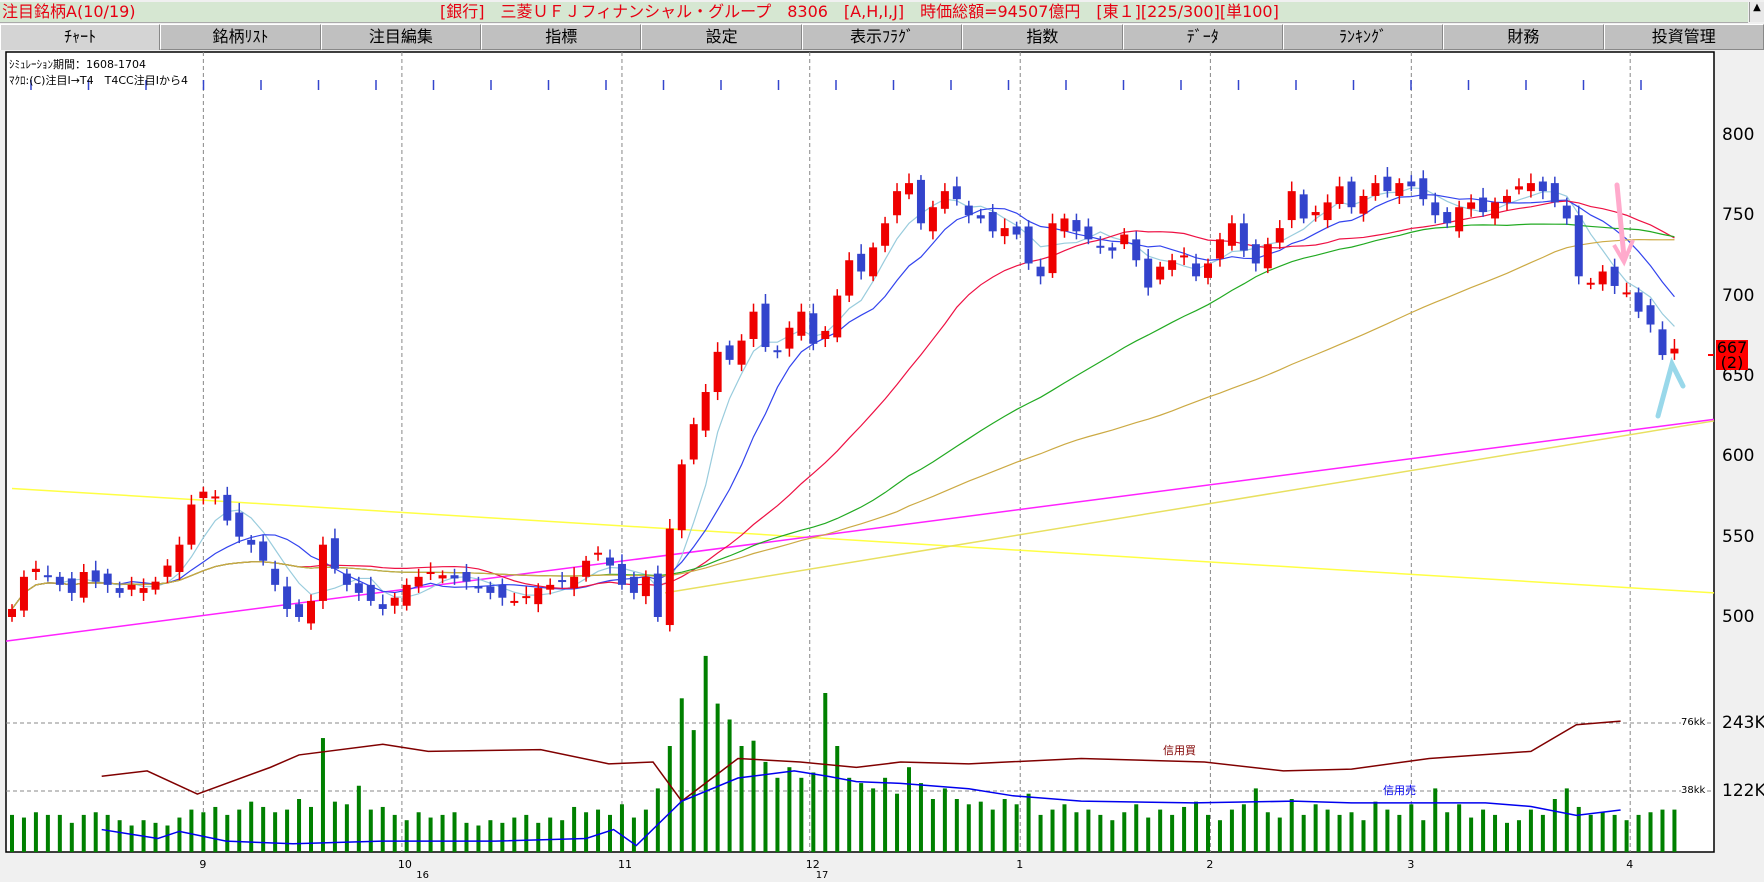 Image resolution: width=1764 pixels, height=882 pixels. Describe the element at coordinates (203, 864) in the screenshot. I see `month-label: 9` at that location.